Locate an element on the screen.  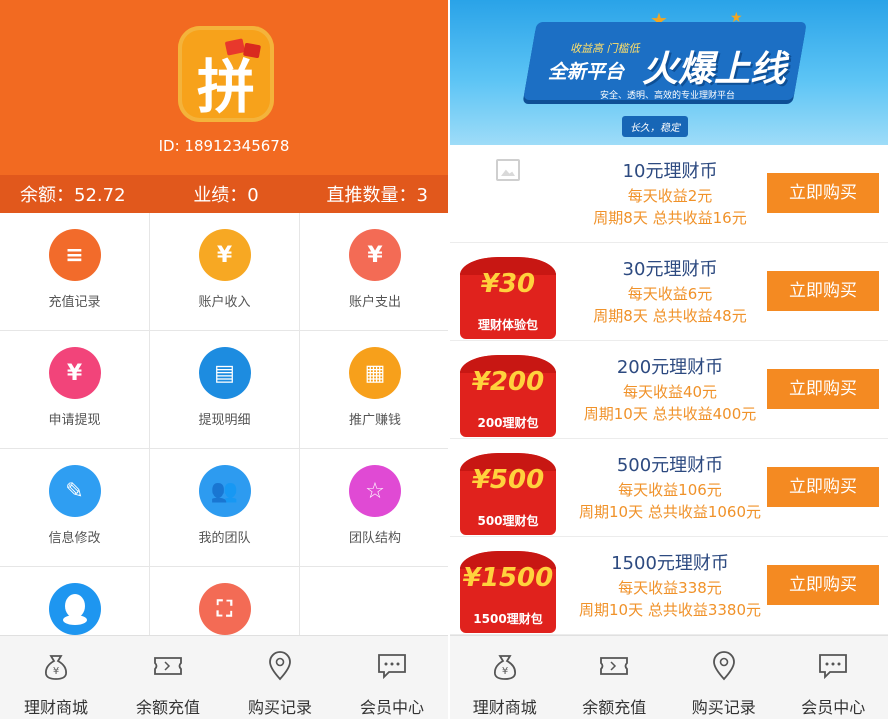
red-packet-image: ¥500 500理财包 is located at coordinates (508, 494).